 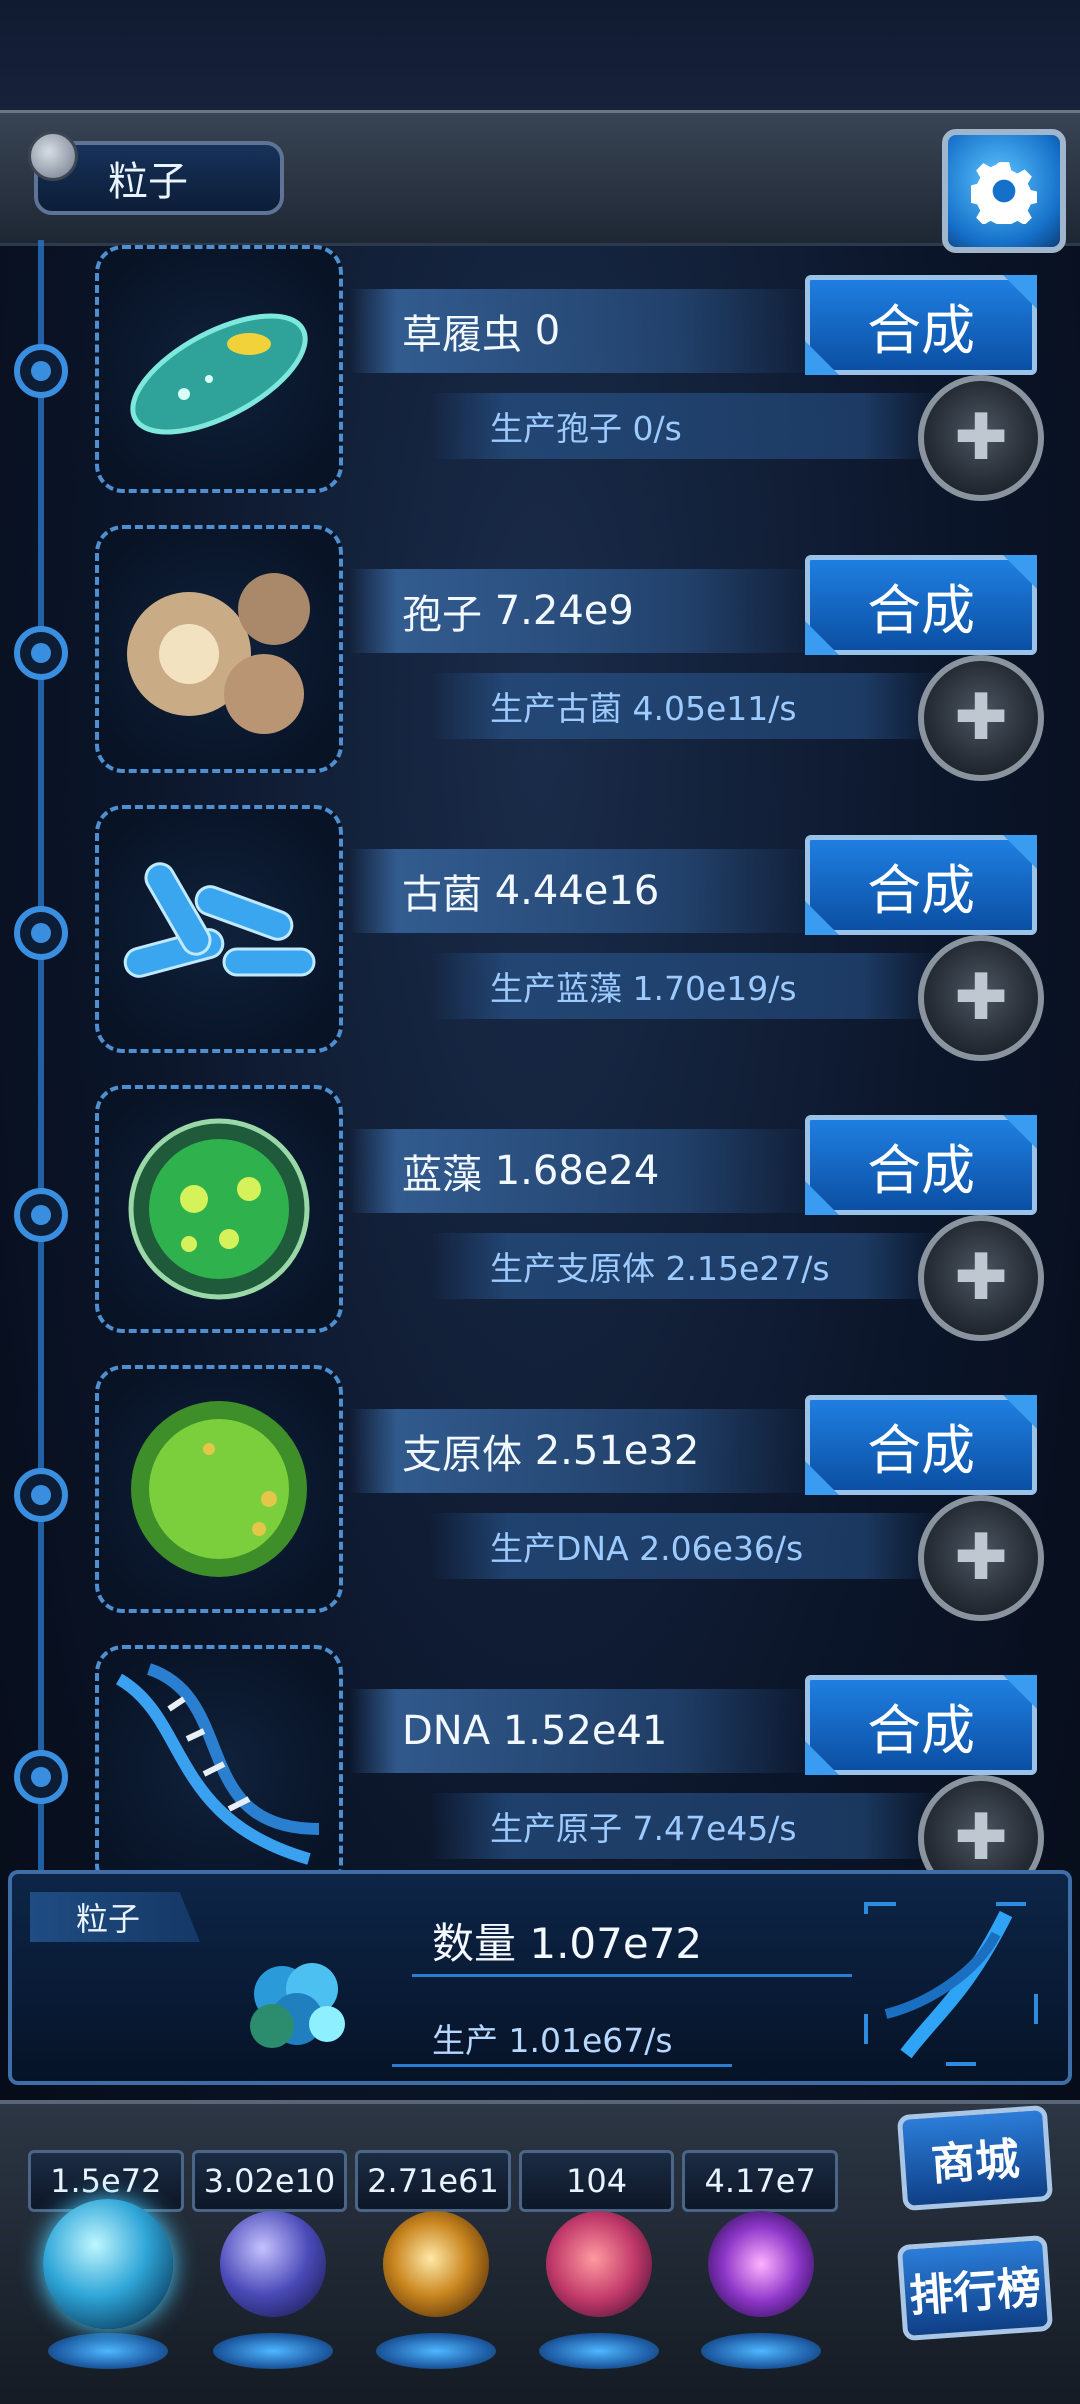 What do you see at coordinates (219, 1209) in the screenshot?
I see `cyanobacteria-icon` at bounding box center [219, 1209].